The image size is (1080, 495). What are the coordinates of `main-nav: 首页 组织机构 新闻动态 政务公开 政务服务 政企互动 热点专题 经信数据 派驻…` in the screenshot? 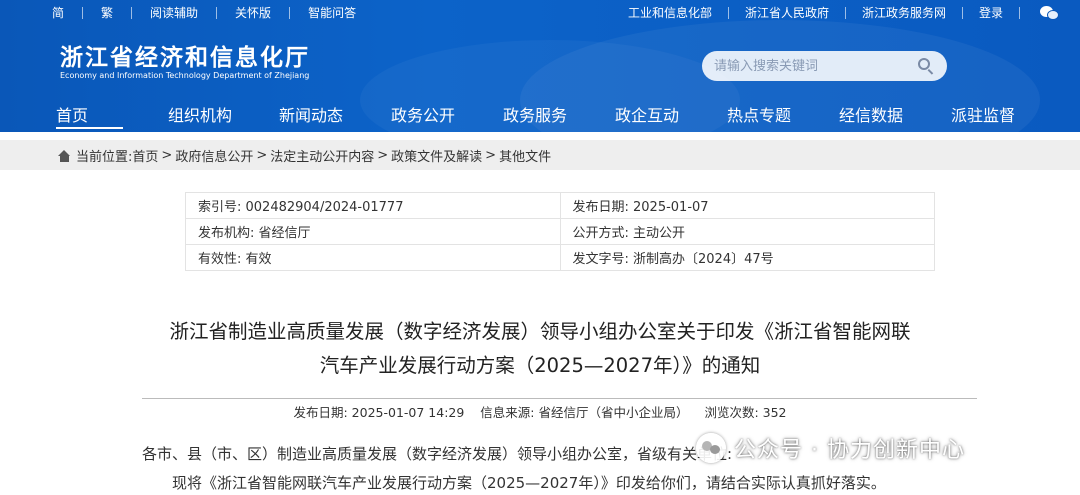 It's located at (540, 115).